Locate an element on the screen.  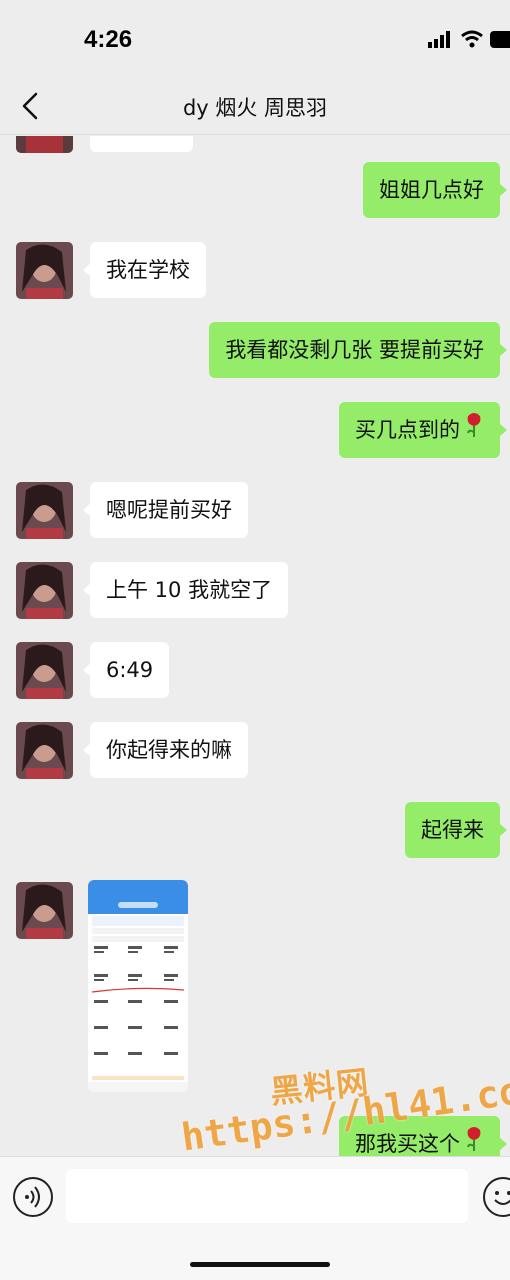
emoji-button is located at coordinates (496, 1197).